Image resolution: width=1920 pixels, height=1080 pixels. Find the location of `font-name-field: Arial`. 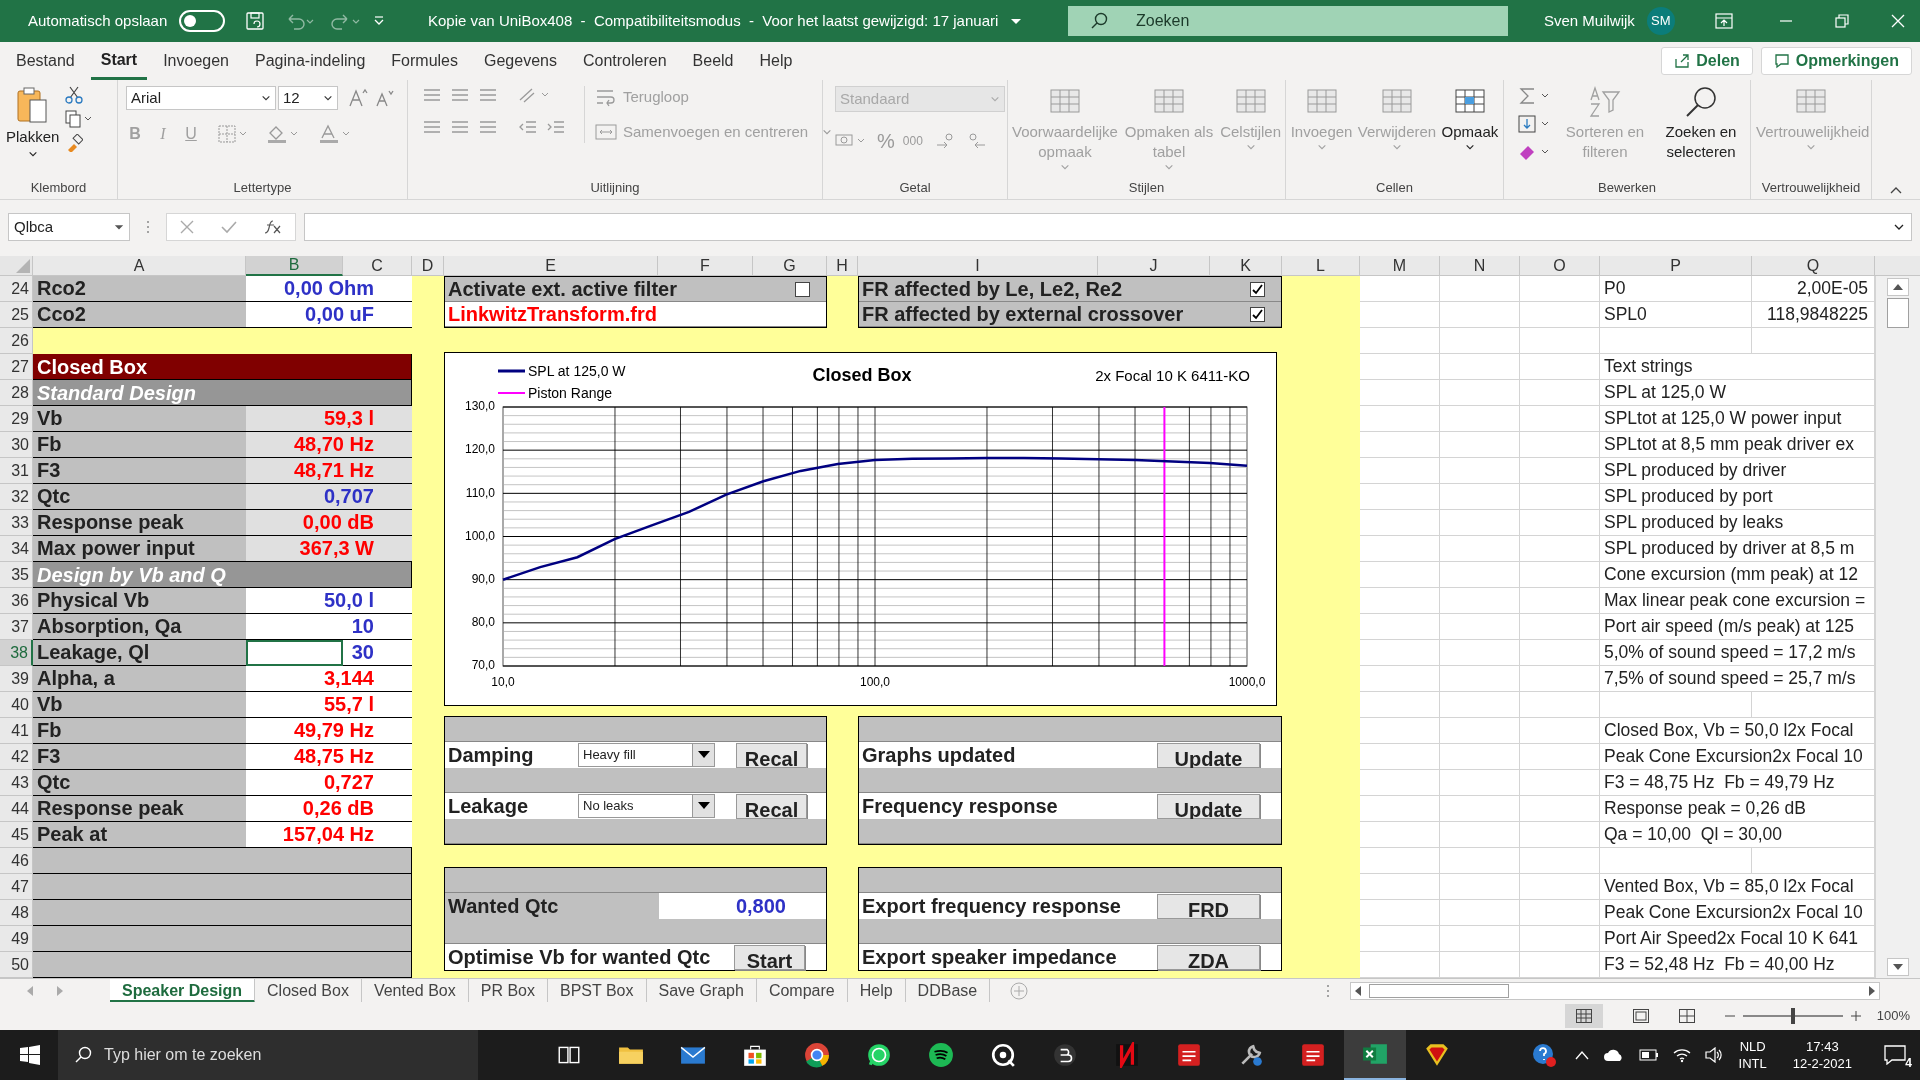

font-name-field: Arial is located at coordinates (201, 98).